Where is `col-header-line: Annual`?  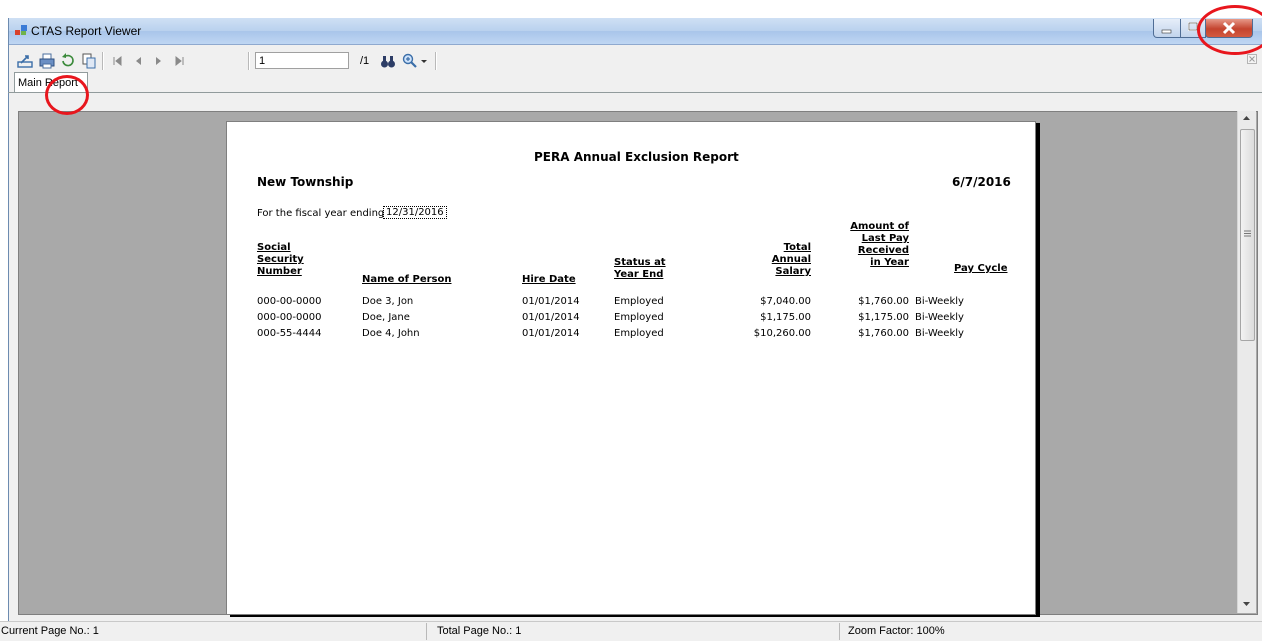 col-header-line: Annual is located at coordinates (791, 259).